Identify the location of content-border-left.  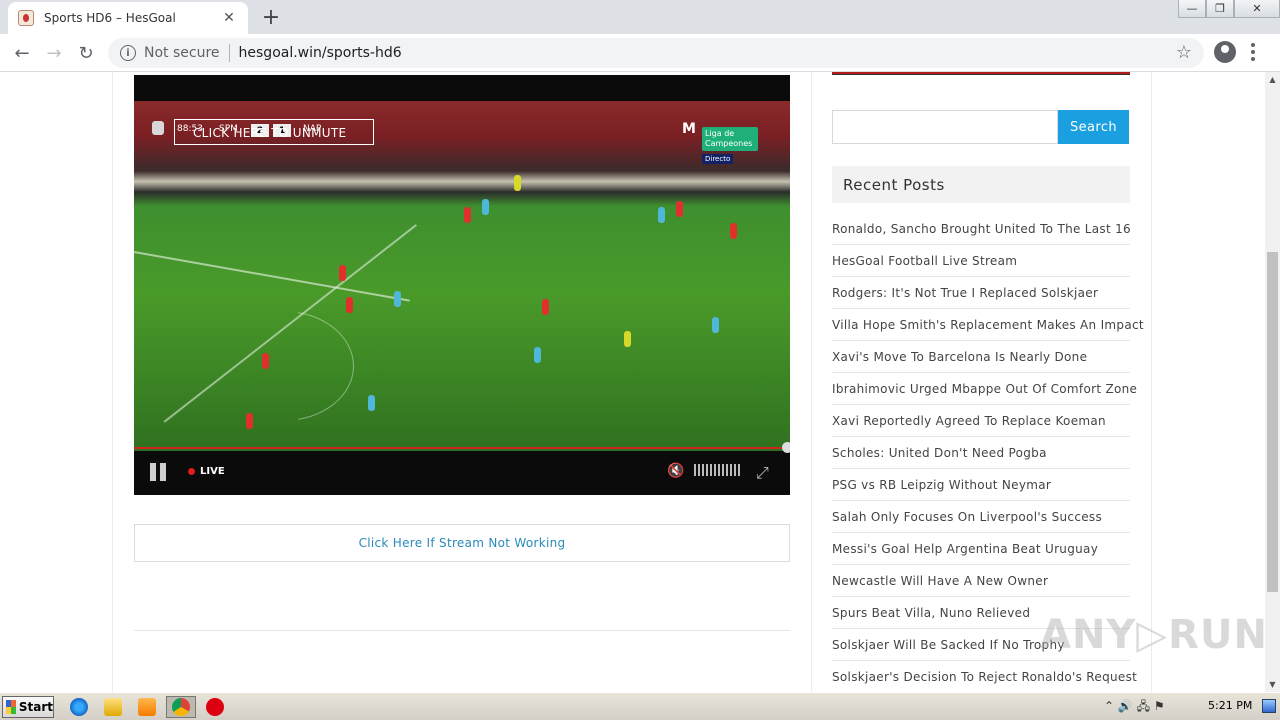
(112, 382).